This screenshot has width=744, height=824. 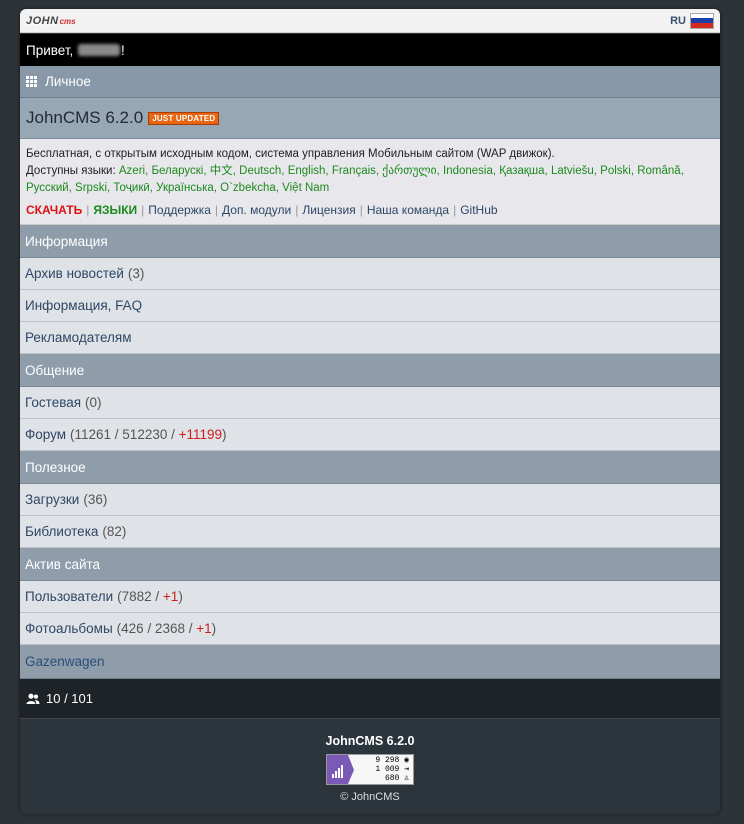 I want to click on users-count: (7882 / +1), so click(x=150, y=596).